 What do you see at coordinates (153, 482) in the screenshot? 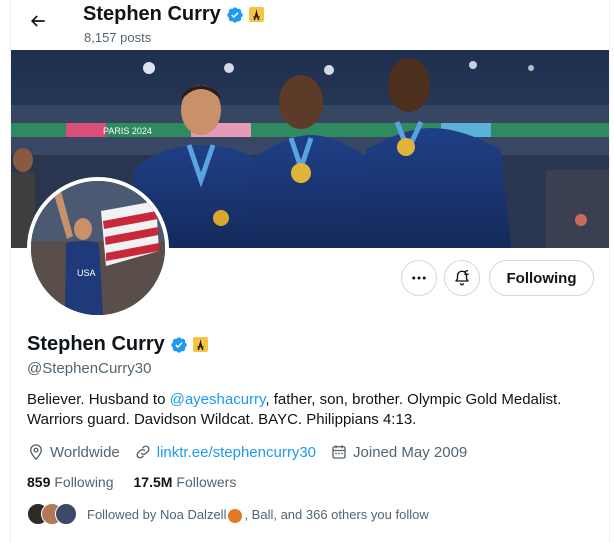
I see `followers-count: 17.5M` at bounding box center [153, 482].